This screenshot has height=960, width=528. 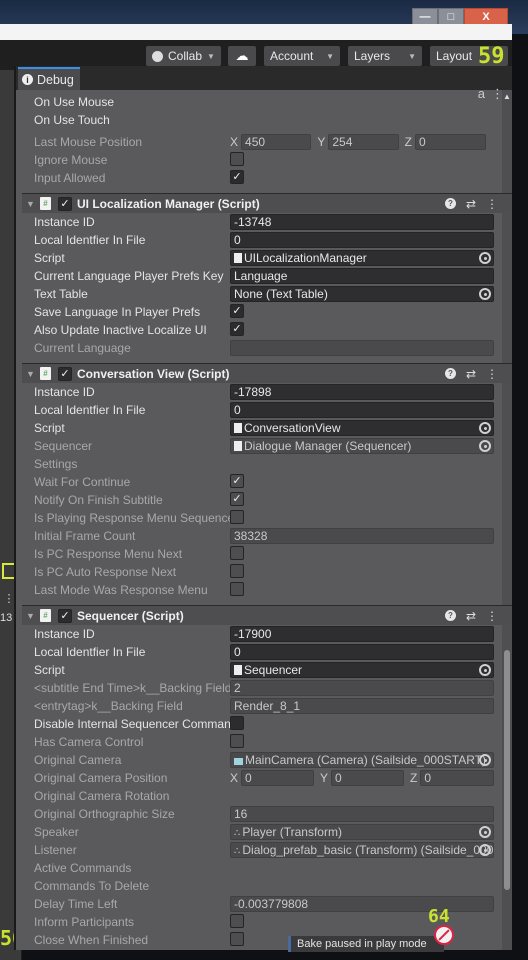 What do you see at coordinates (412, 56) in the screenshot?
I see `chevron-down-icon: ▼` at bounding box center [412, 56].